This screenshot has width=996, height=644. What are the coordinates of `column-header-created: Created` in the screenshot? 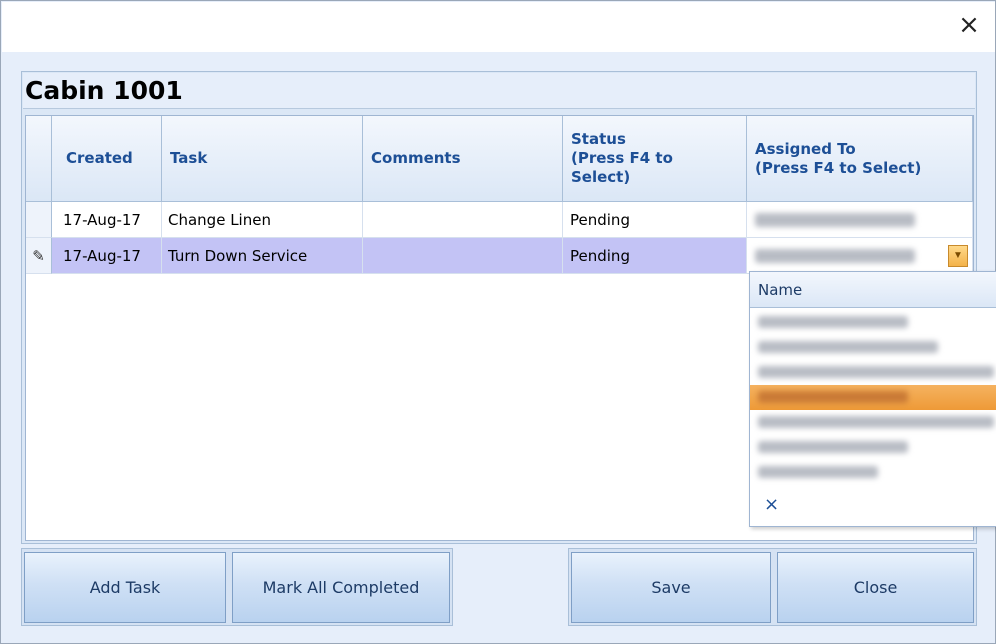 It's located at (107, 159).